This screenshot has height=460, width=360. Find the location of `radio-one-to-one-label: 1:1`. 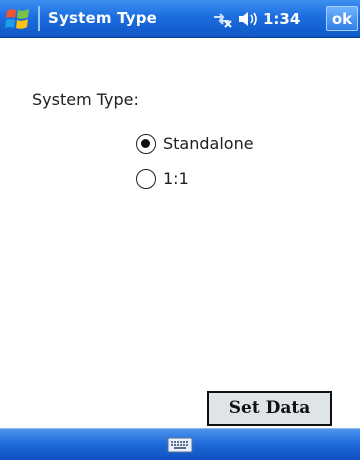

radio-one-to-one-label: 1:1 is located at coordinates (176, 179).